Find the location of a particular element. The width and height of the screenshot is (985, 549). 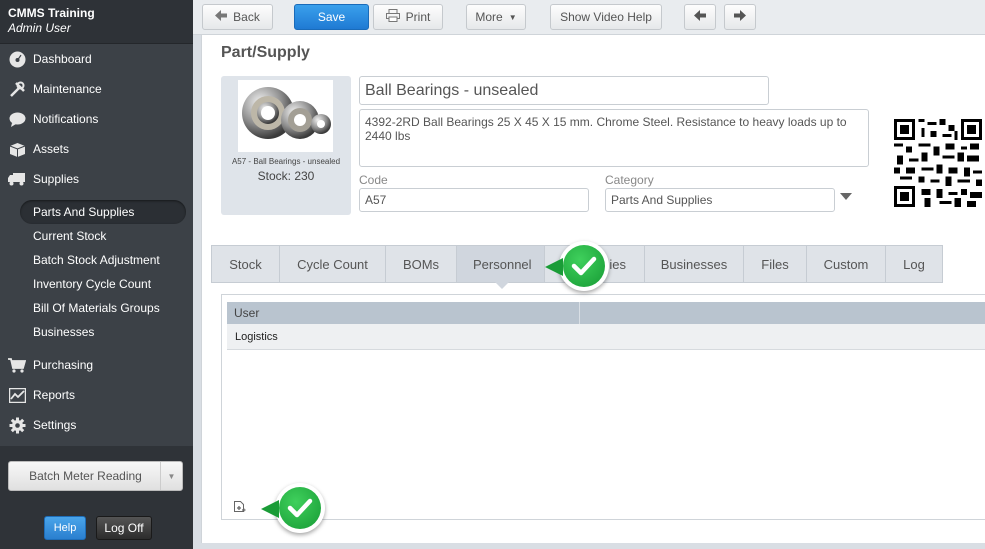

more-button: More ▼ is located at coordinates (496, 17).